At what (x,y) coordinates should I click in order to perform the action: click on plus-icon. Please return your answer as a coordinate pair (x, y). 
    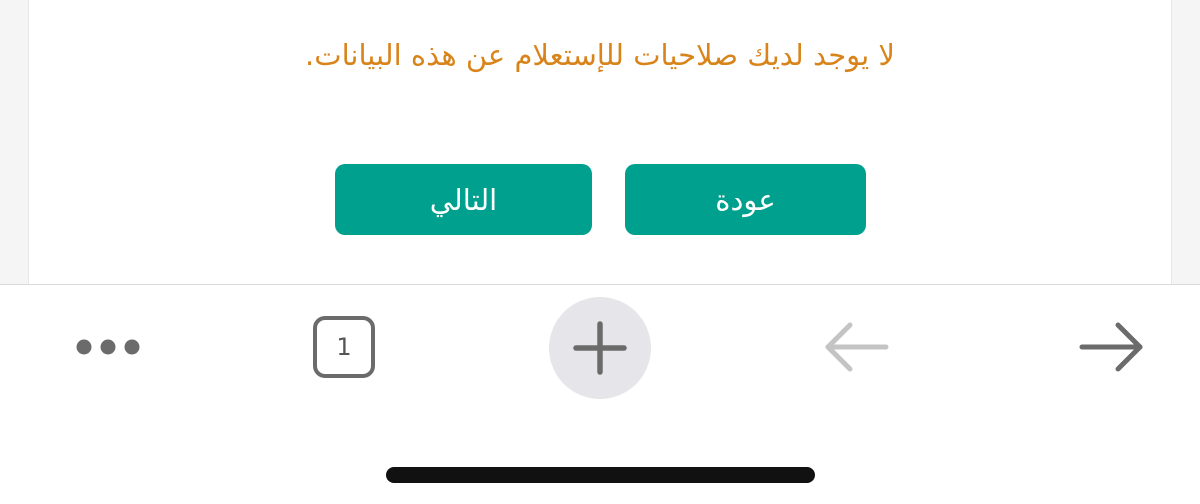
    Looking at the image, I should click on (600, 348).